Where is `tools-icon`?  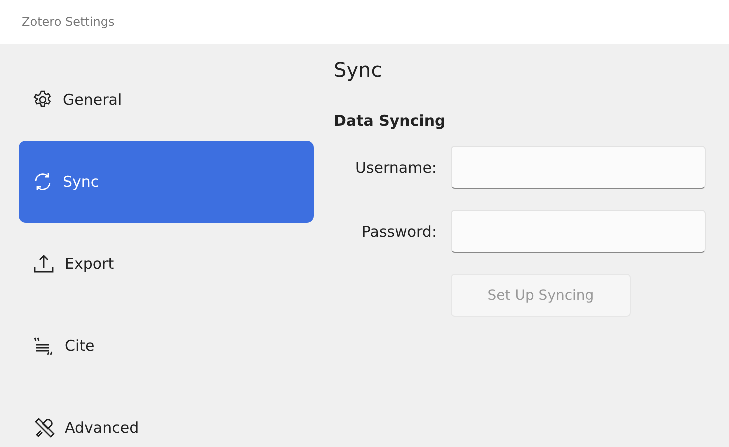 tools-icon is located at coordinates (44, 428).